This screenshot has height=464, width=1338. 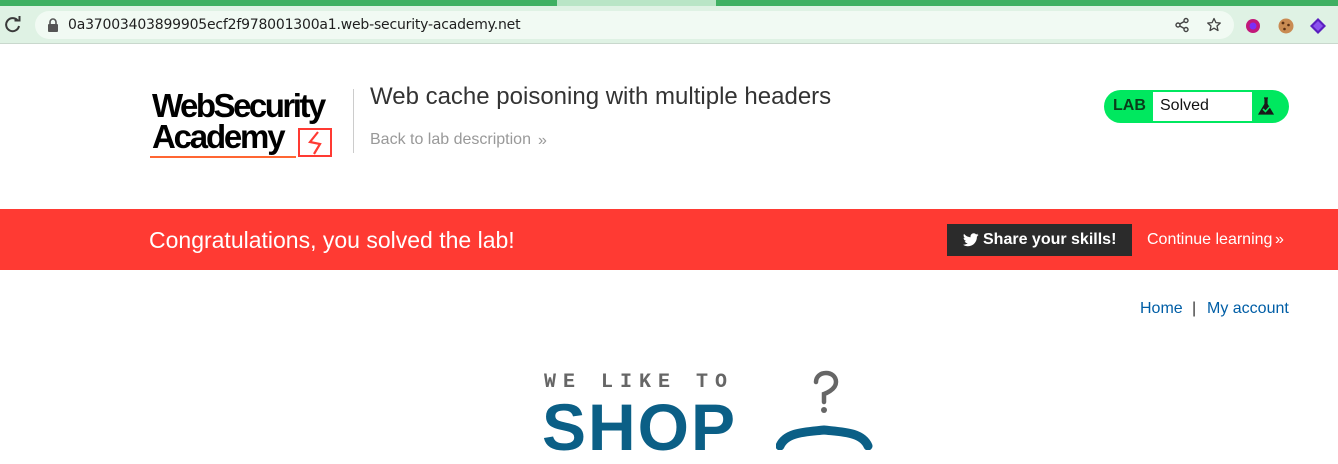 I want to click on lock-icon, so click(x=53, y=25).